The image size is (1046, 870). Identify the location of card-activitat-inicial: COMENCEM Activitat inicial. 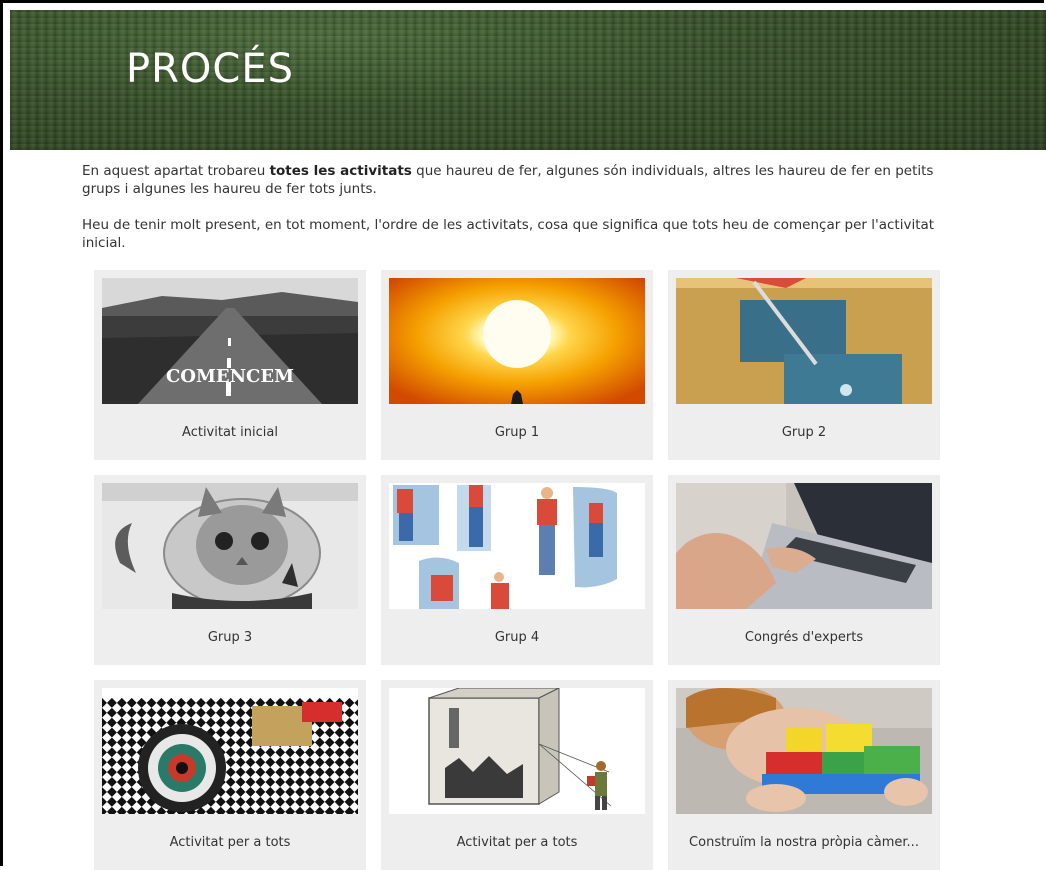
(230, 365).